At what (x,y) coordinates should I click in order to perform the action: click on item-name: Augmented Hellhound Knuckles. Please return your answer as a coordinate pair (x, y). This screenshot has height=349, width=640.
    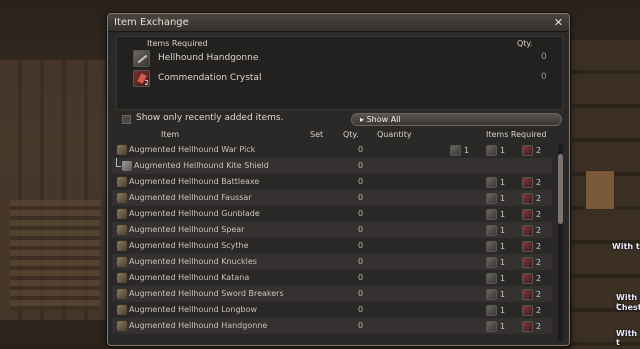
    Looking at the image, I should click on (193, 261).